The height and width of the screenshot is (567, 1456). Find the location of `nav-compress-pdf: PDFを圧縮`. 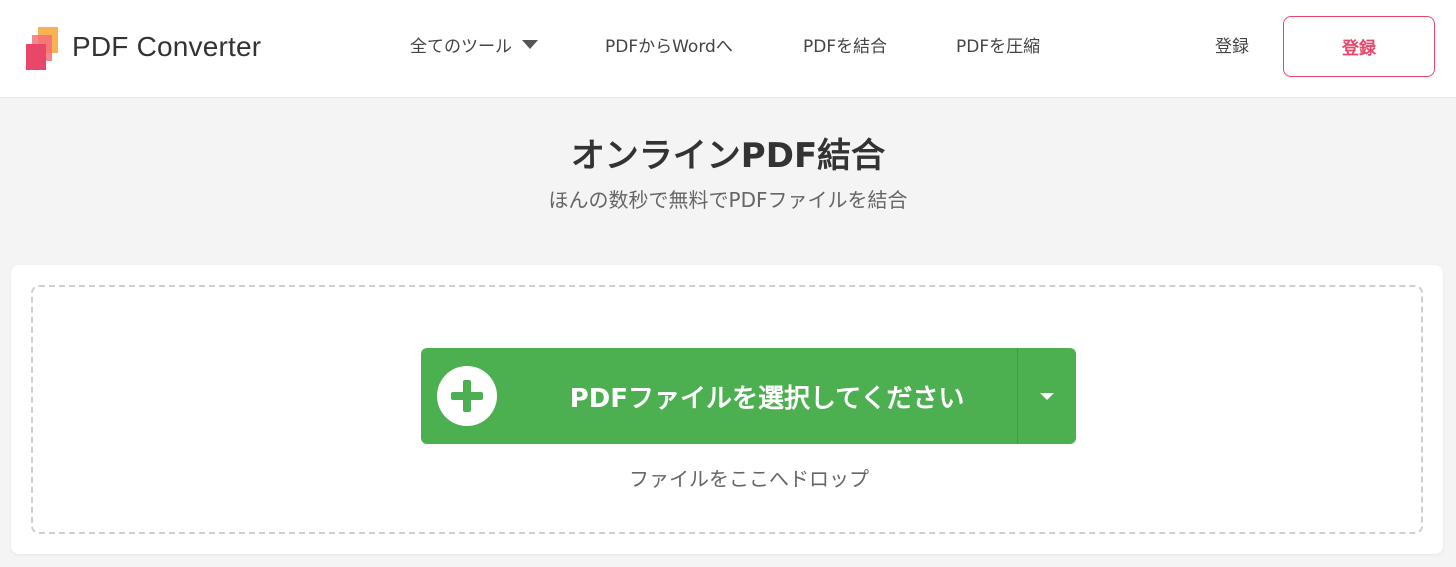

nav-compress-pdf: PDFを圧縮 is located at coordinates (998, 47).